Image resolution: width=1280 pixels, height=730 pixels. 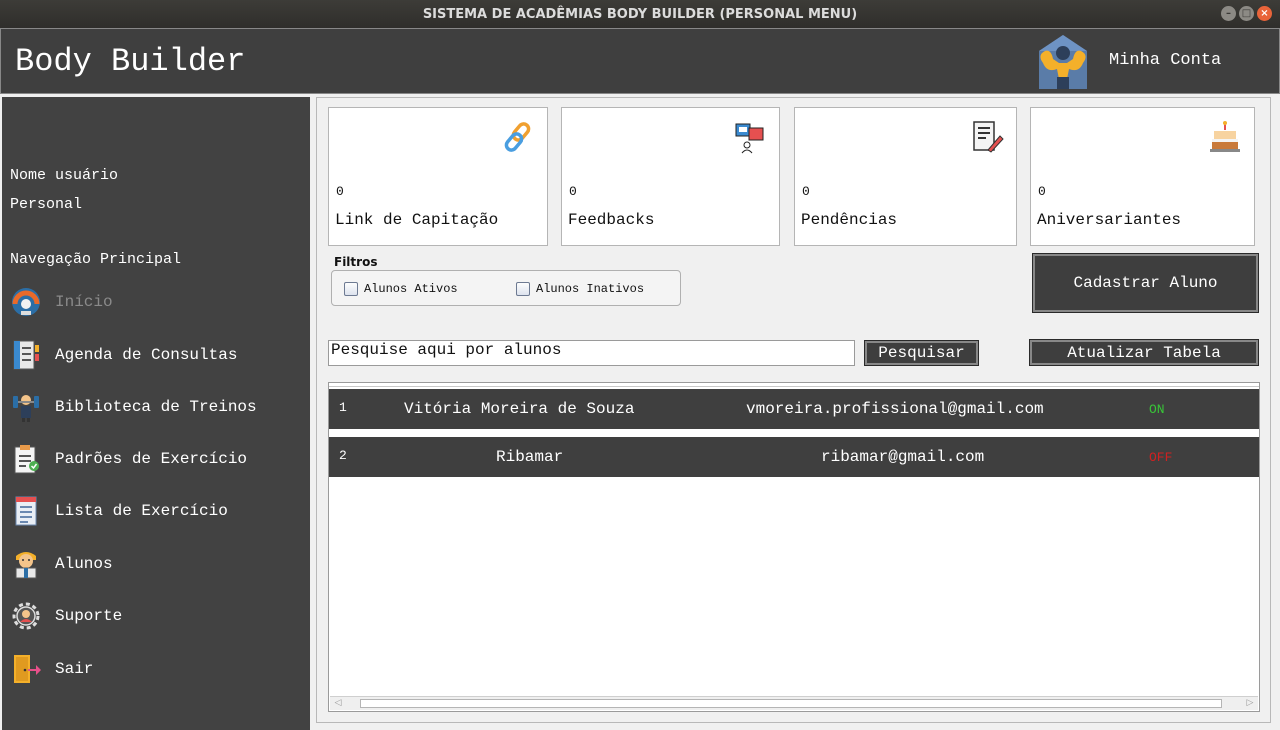 I want to click on sidebar-item-label: Biblioteca de Treinos, so click(x=156, y=407).